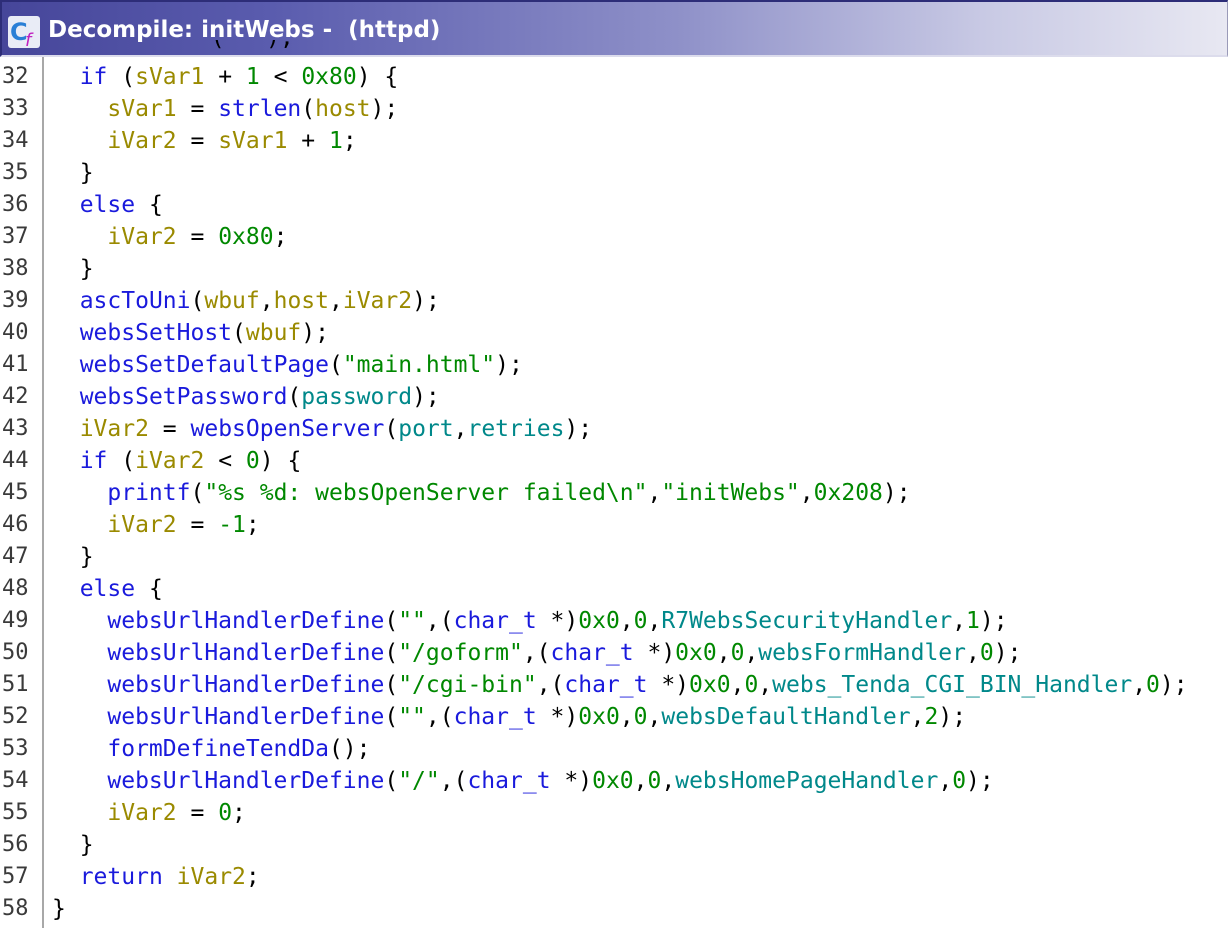  I want to click on code-line: websSetHost(wbuf);, so click(190, 333).